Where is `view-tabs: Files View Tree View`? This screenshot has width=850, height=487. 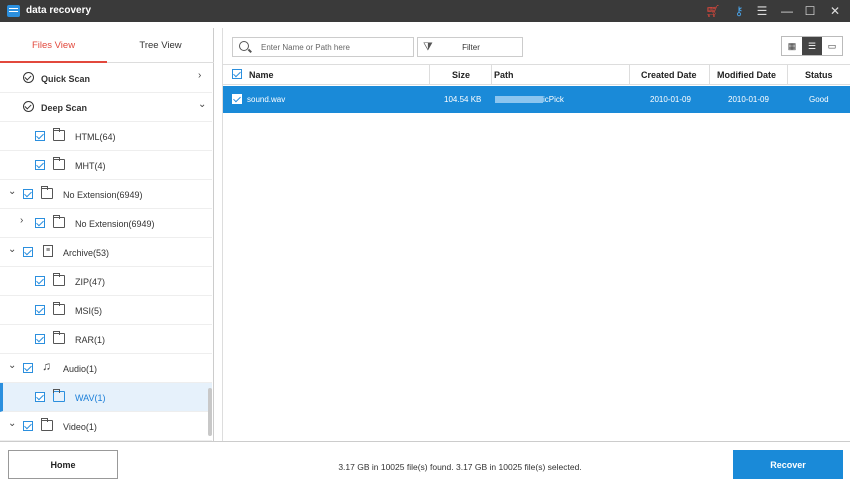
view-tabs: Files View Tree View is located at coordinates (107, 45).